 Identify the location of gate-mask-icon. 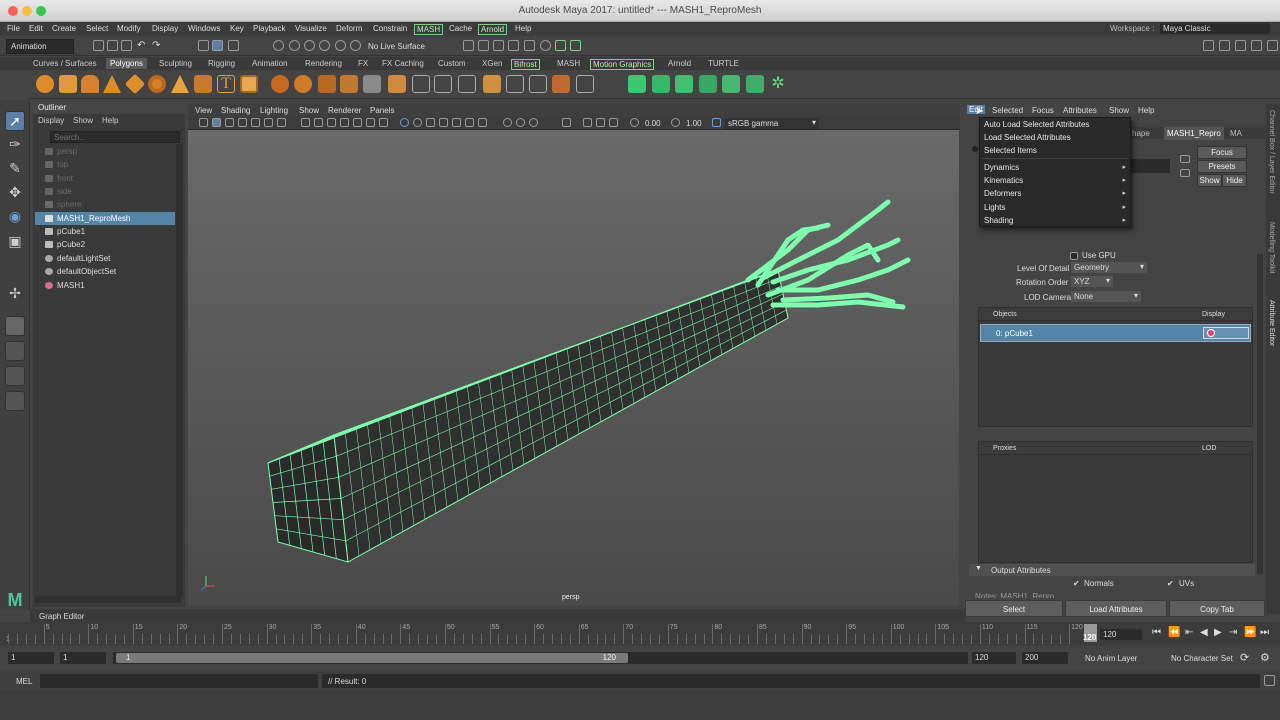
(331, 122).